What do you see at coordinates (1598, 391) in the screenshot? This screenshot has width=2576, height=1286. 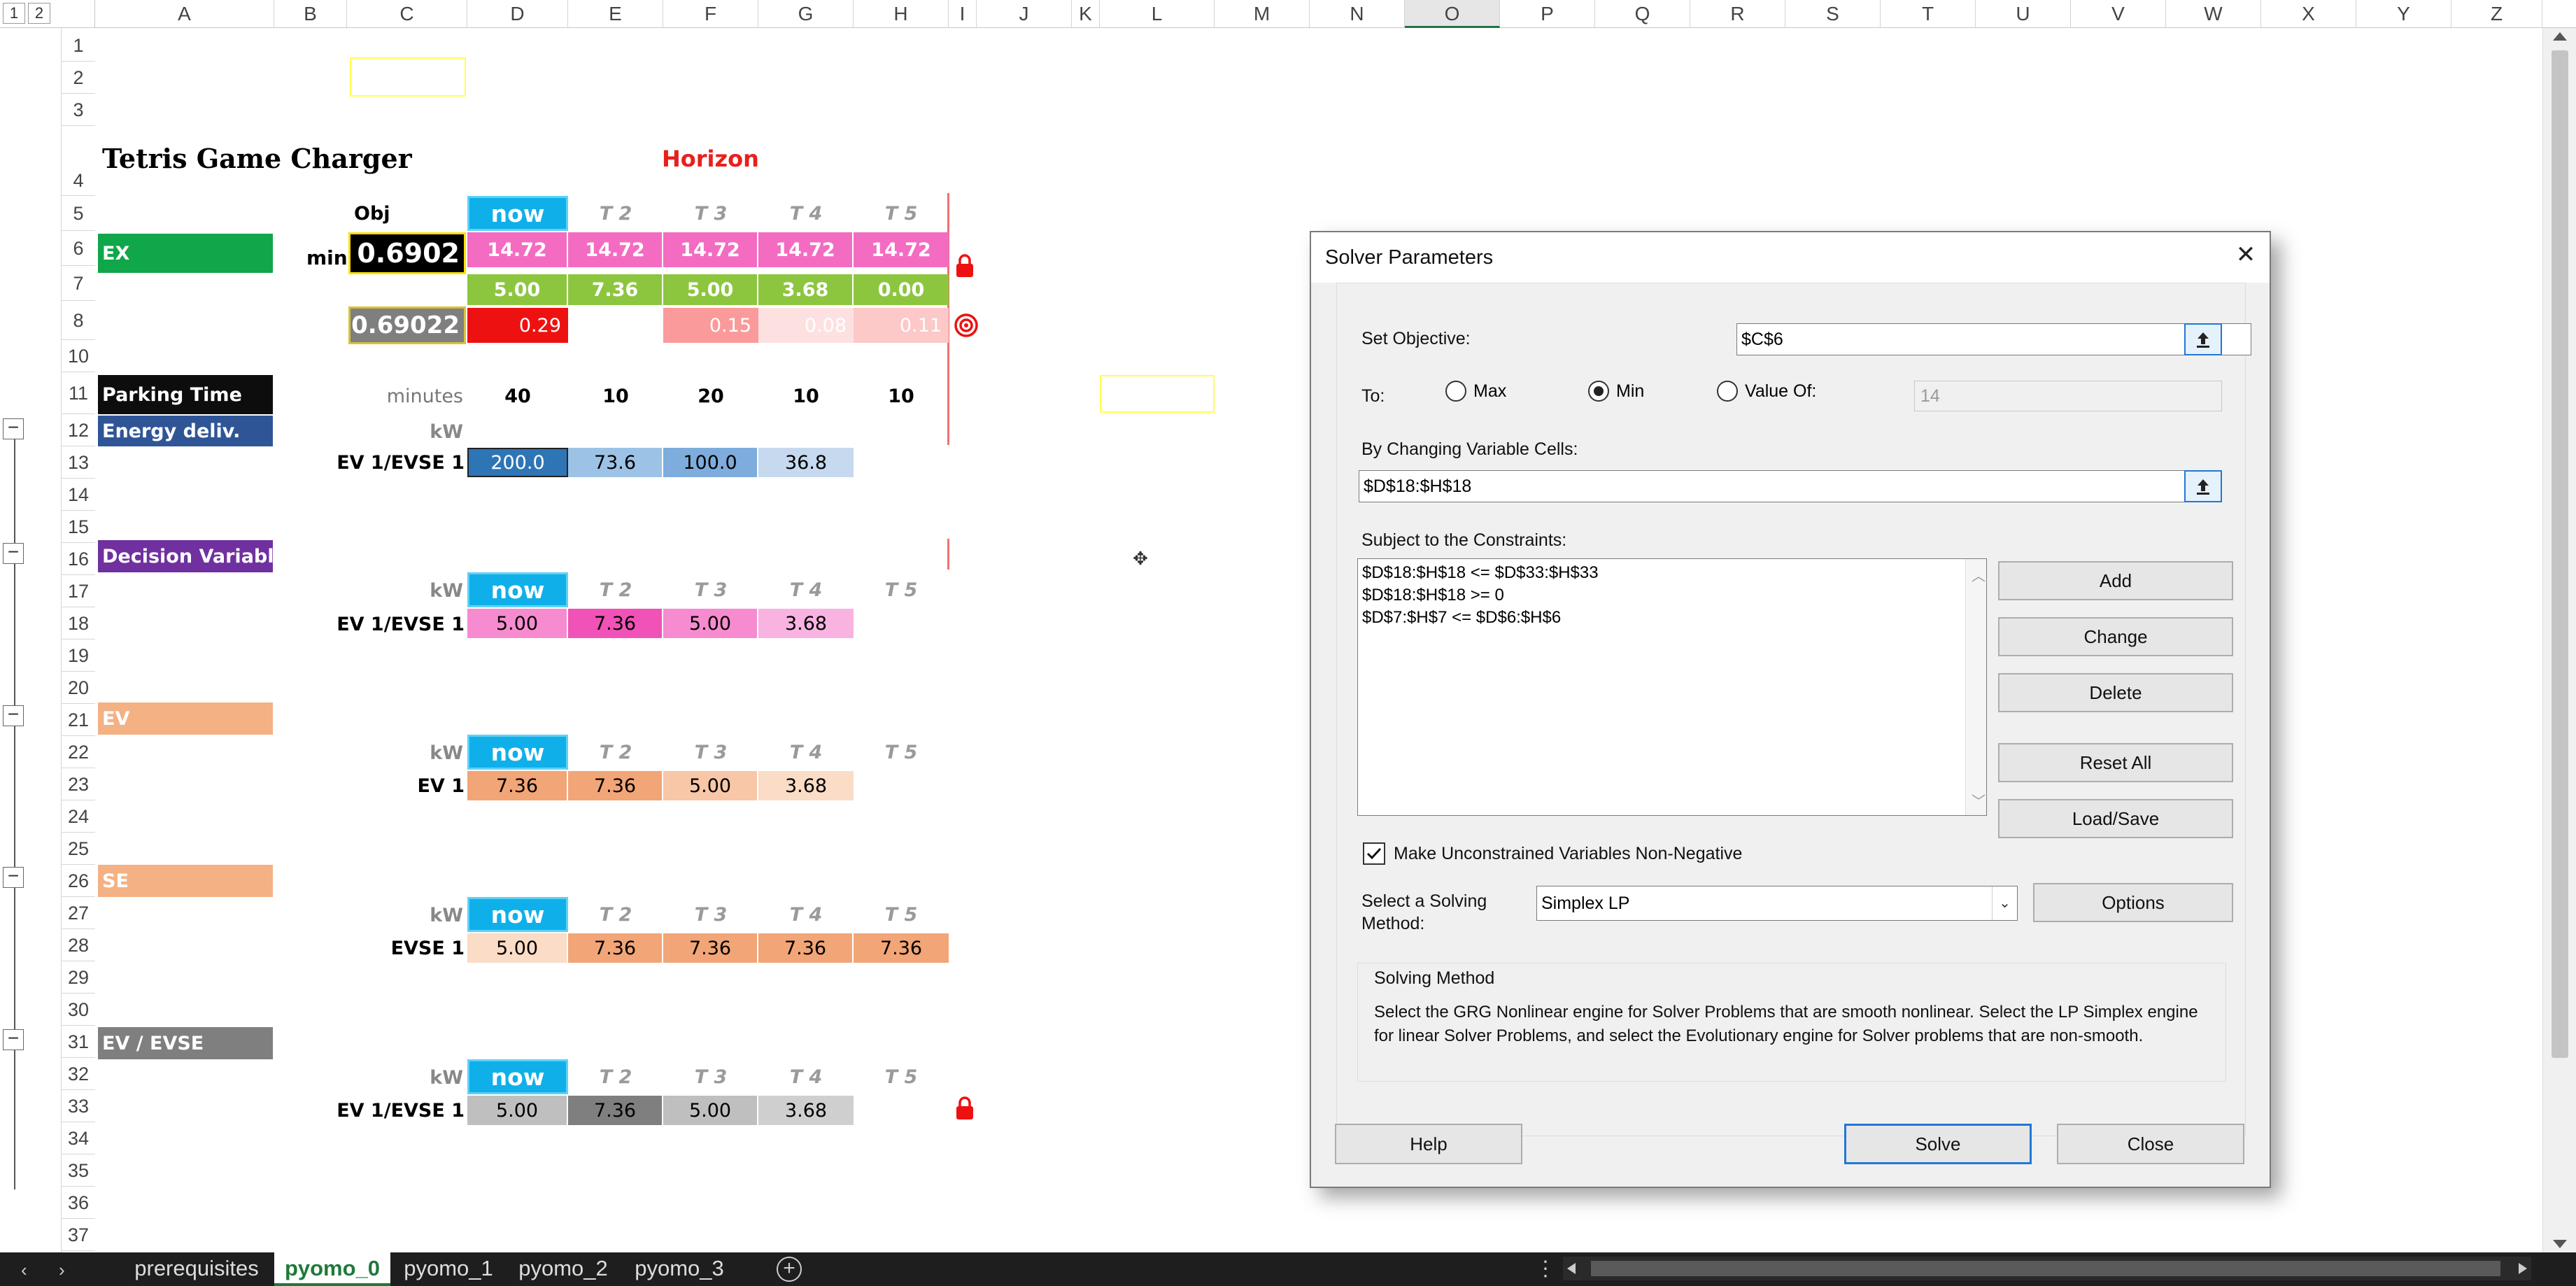 I see `radio-circle-selected` at bounding box center [1598, 391].